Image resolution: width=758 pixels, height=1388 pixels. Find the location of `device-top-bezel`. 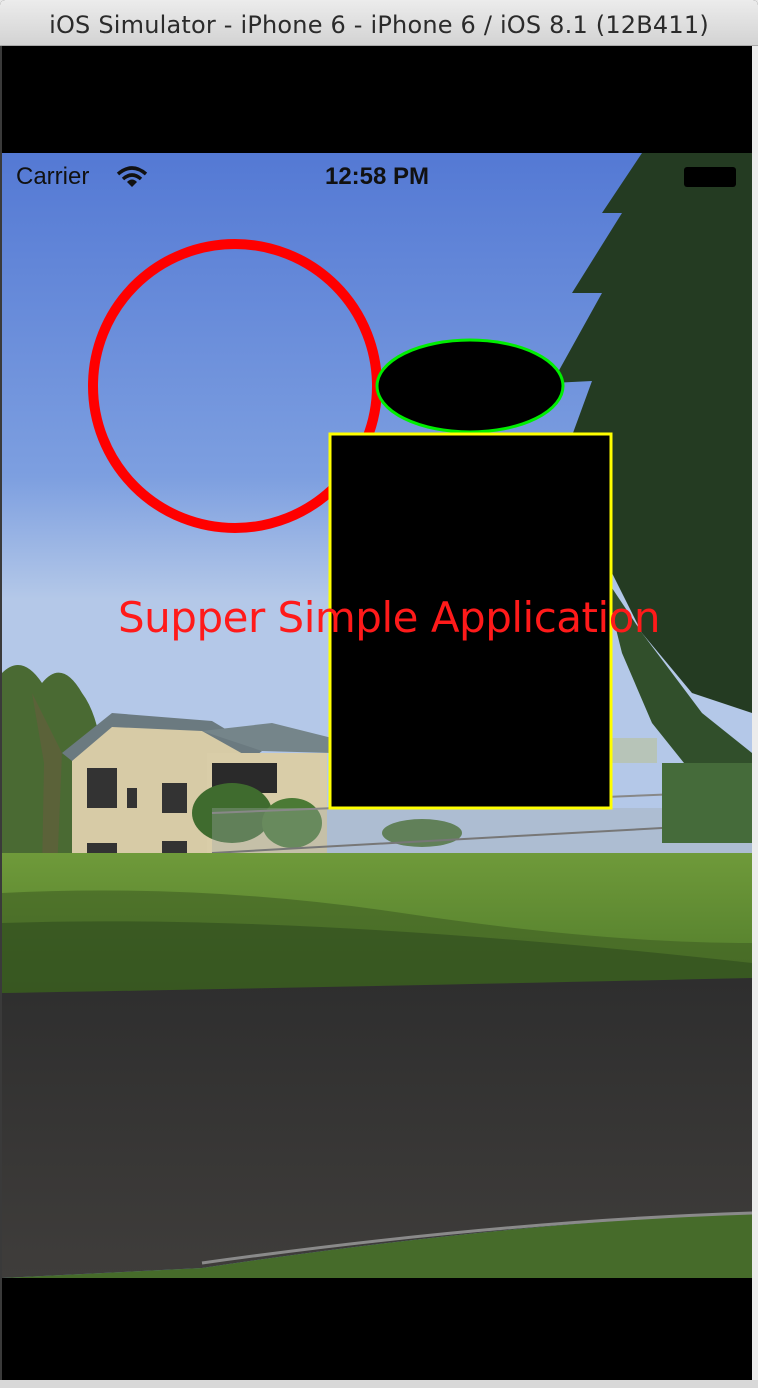

device-top-bezel is located at coordinates (377, 99).